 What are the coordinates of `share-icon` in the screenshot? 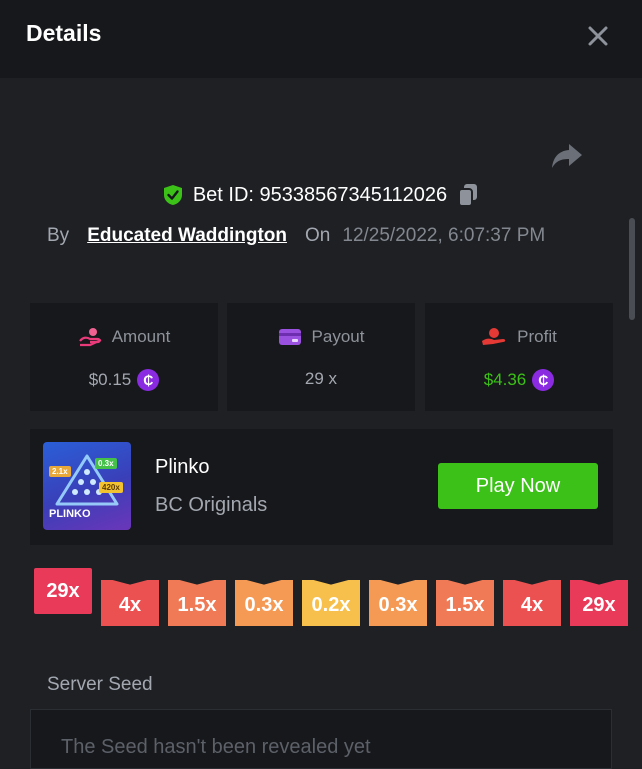 It's located at (567, 156).